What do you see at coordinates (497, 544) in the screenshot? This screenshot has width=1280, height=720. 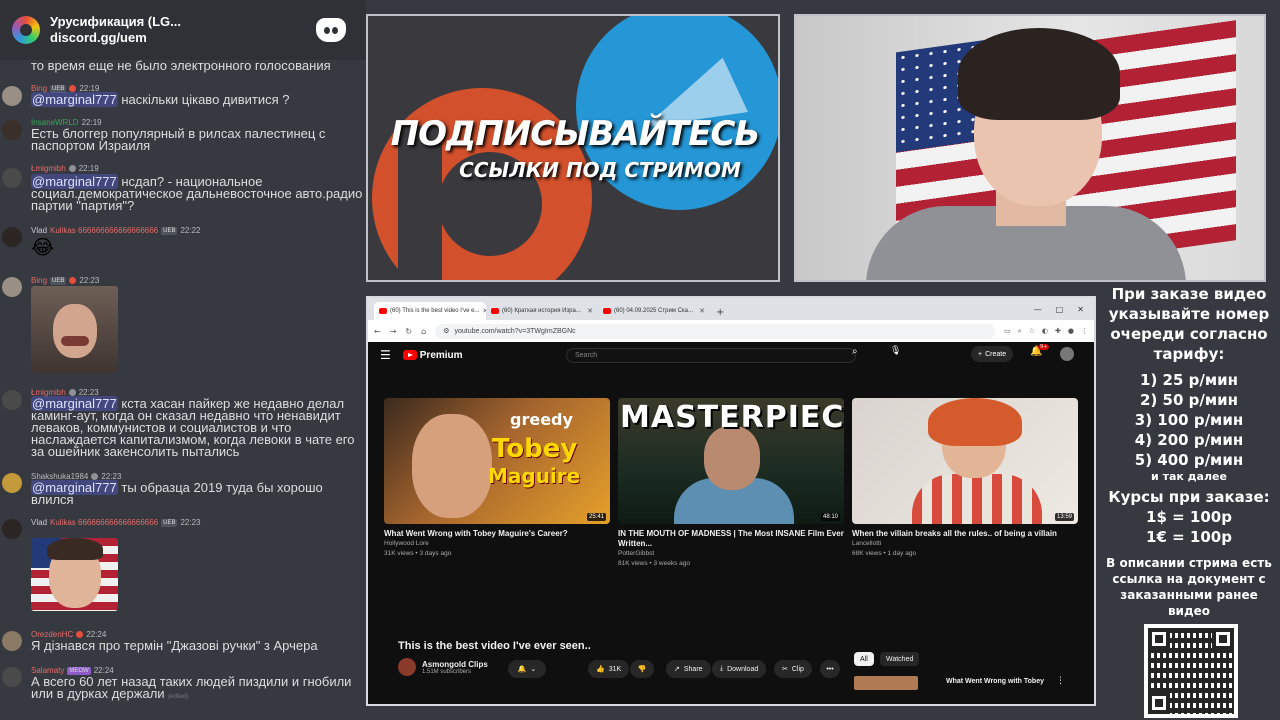 I see `video-channel: Hollywood Lore` at bounding box center [497, 544].